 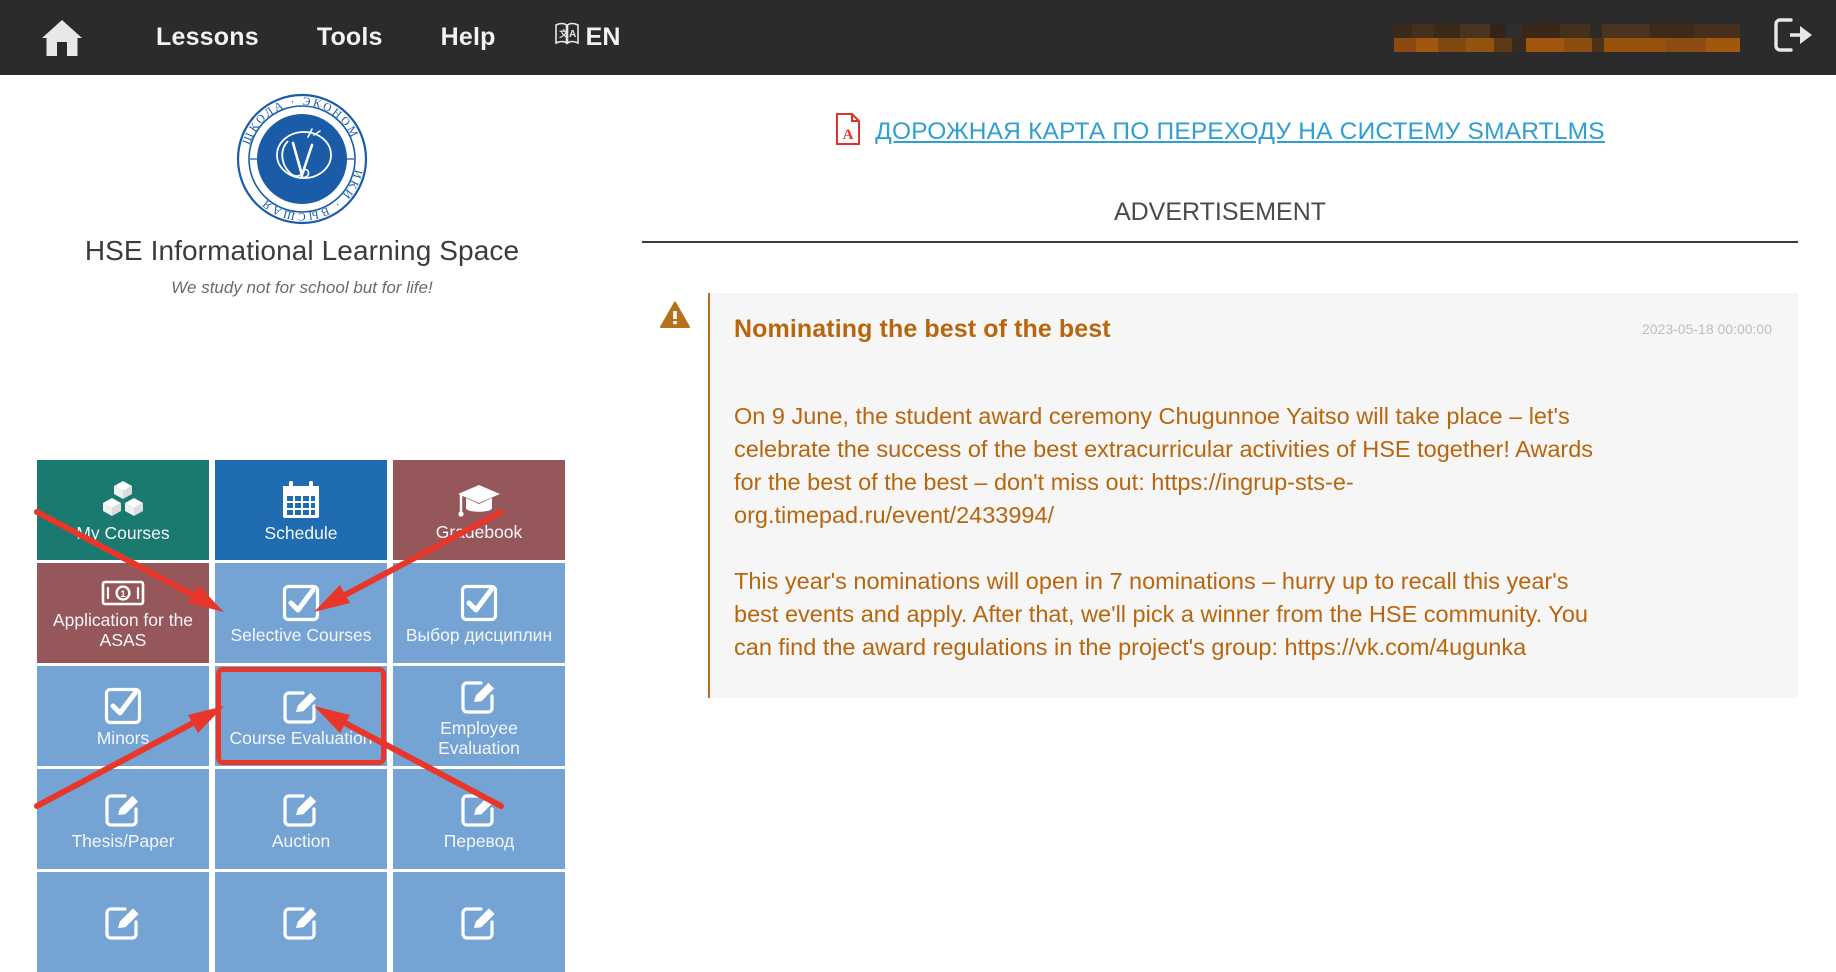 I want to click on home-button, so click(x=62, y=37).